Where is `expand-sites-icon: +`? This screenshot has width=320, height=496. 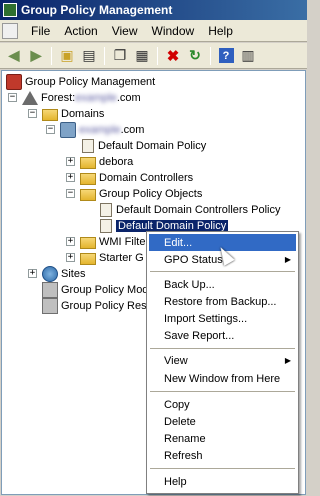
expand-sites-icon: + is located at coordinates (32, 273).